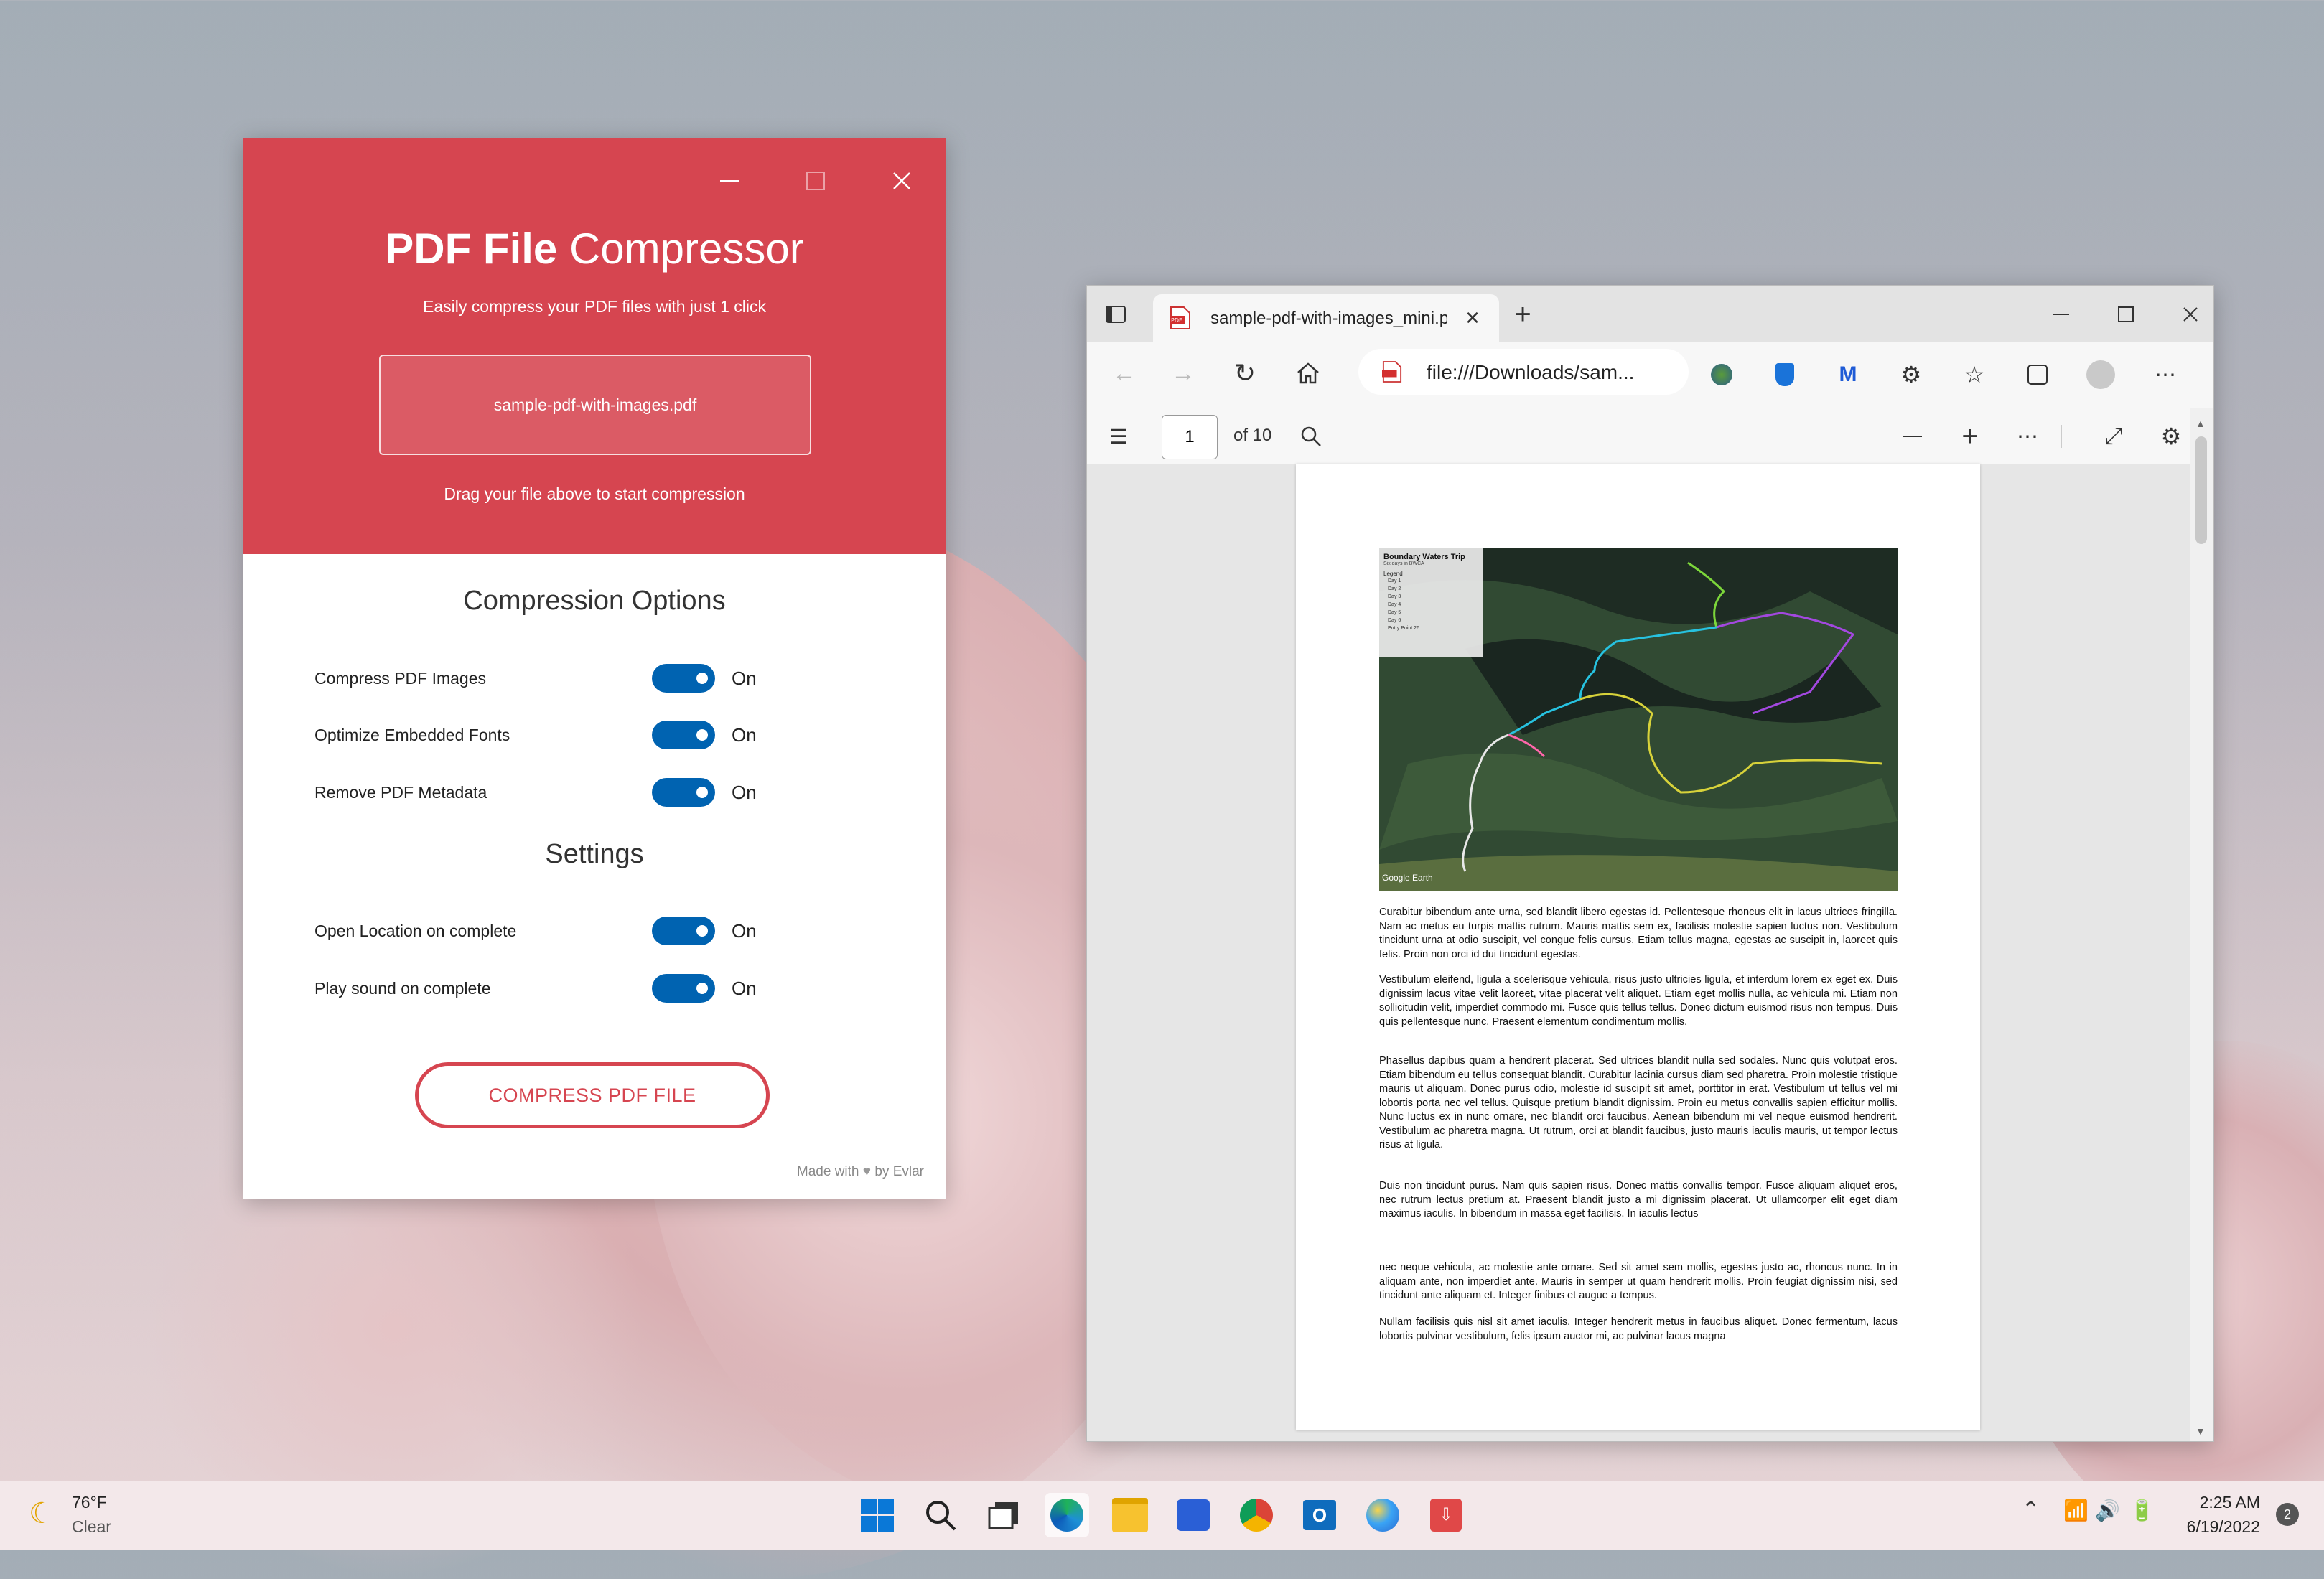  I want to click on notification-badge: 2, so click(2287, 1515).